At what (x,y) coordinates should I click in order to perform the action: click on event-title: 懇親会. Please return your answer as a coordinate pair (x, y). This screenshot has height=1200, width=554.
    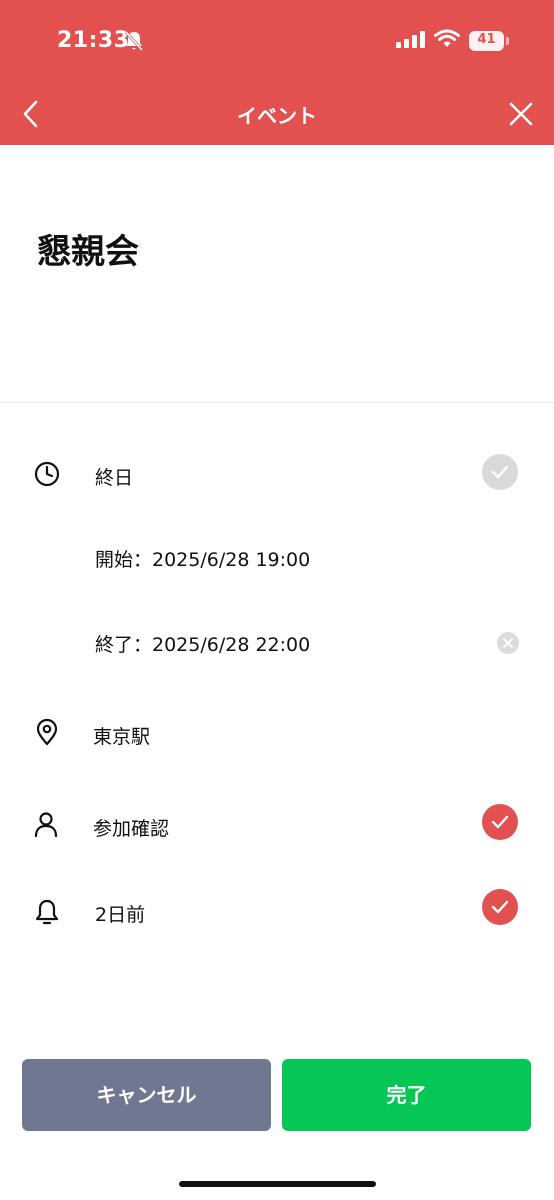
    Looking at the image, I should click on (88, 248).